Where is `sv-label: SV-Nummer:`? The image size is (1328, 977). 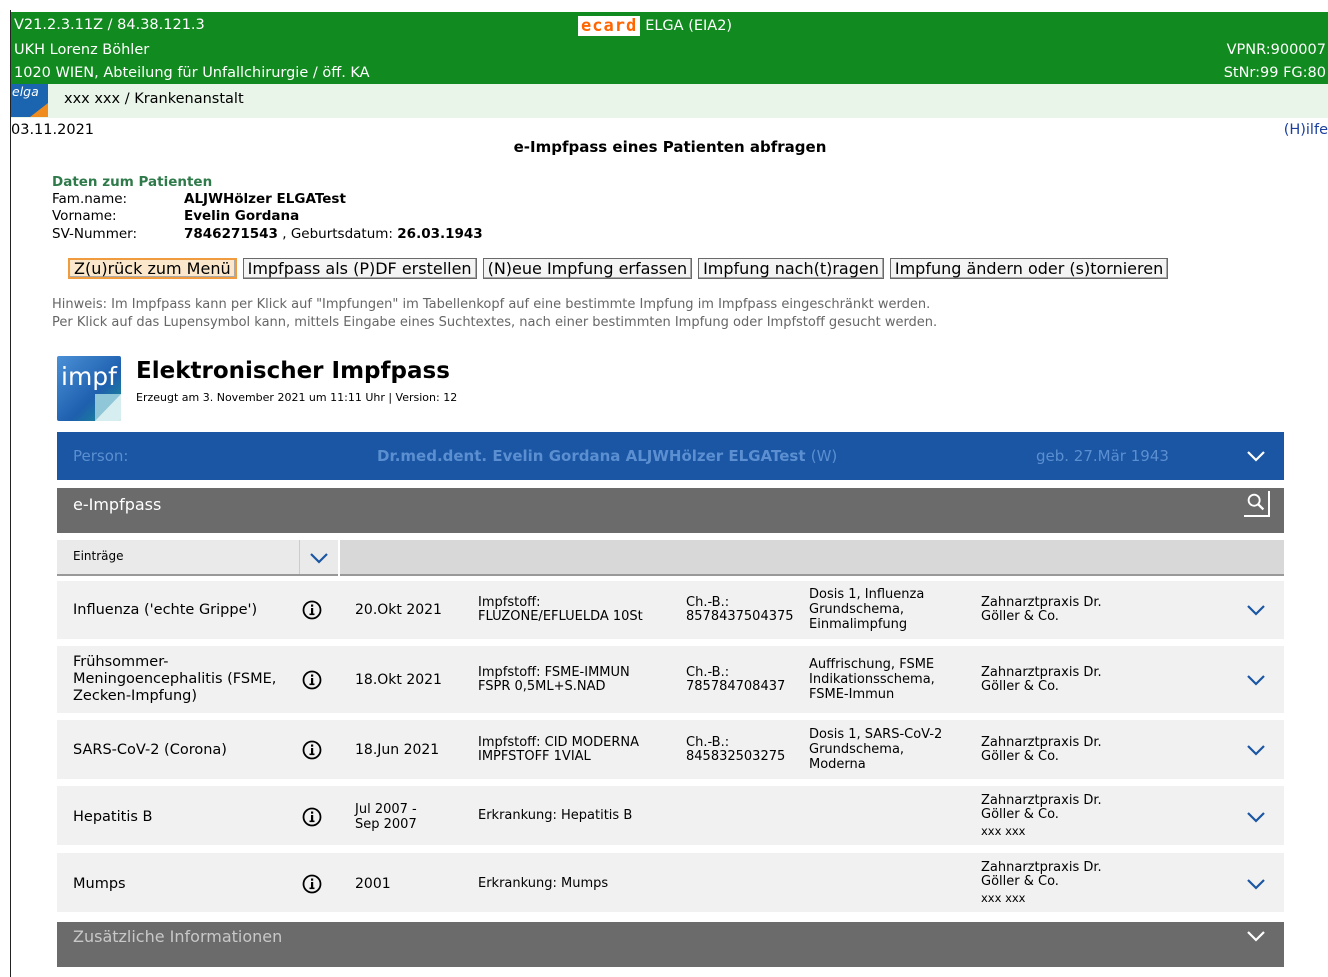
sv-label: SV-Nummer: is located at coordinates (95, 234).